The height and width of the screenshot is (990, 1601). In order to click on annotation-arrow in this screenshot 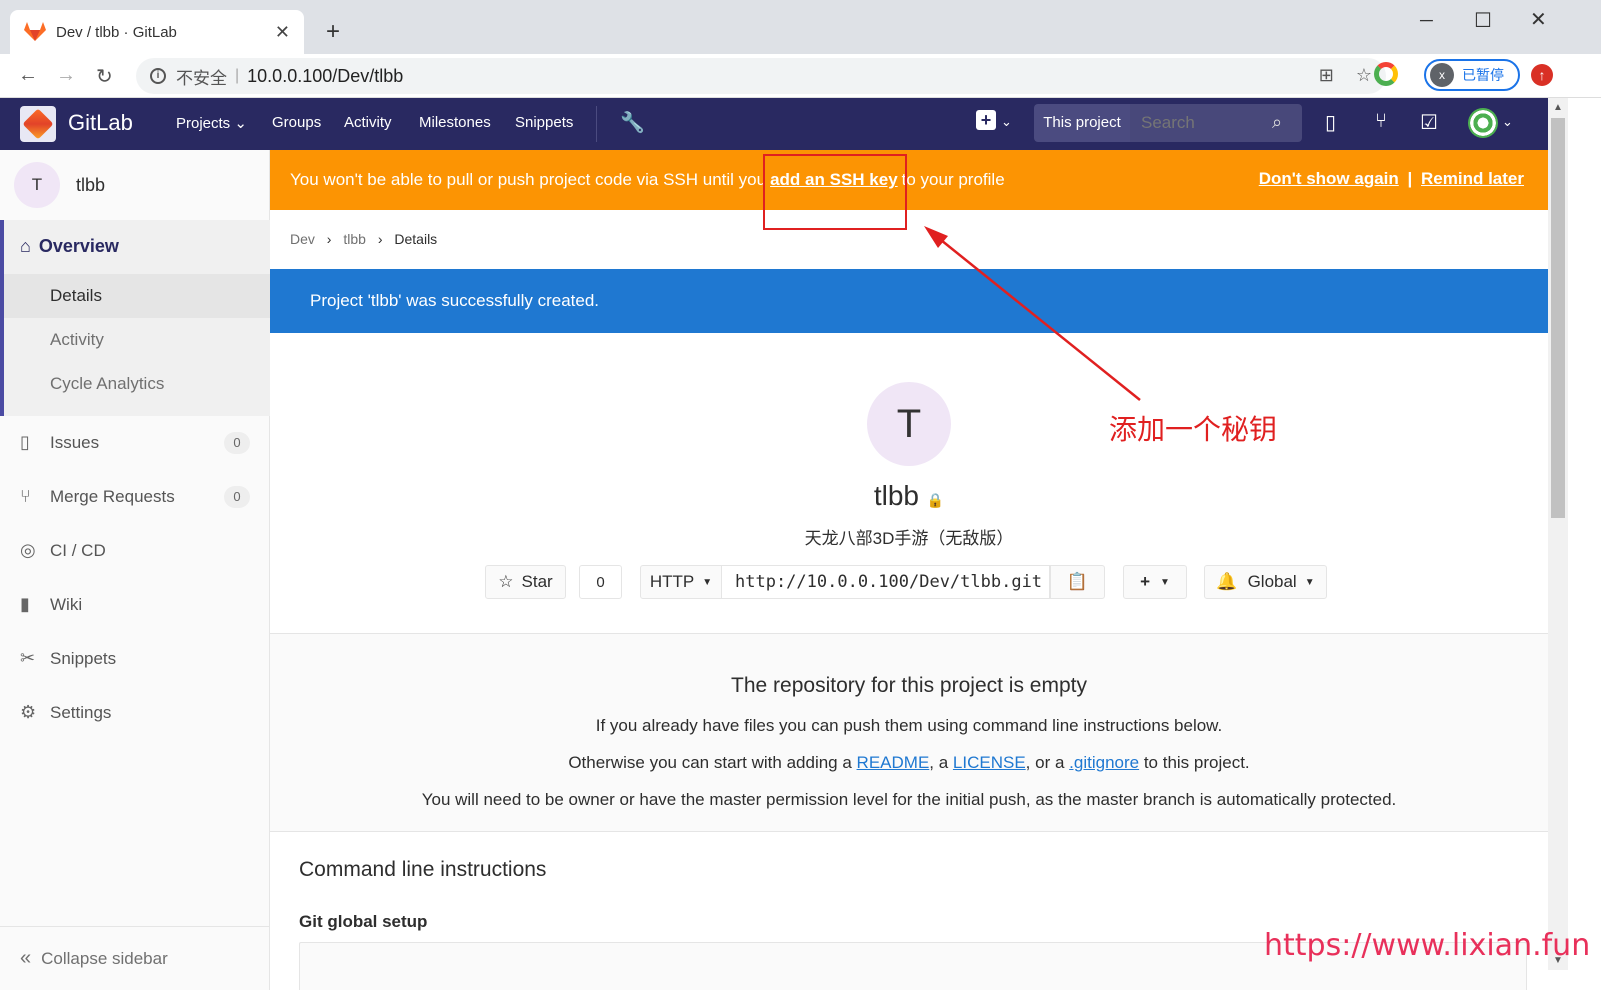, I will do `click(1032, 313)`.